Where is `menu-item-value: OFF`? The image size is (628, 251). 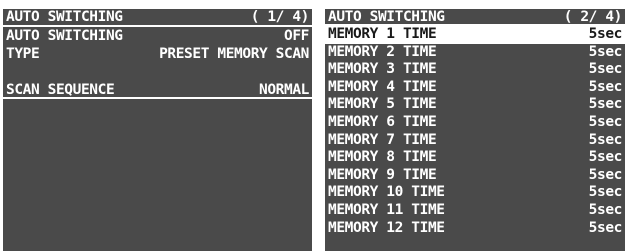
menu-item-value: OFF is located at coordinates (296, 36).